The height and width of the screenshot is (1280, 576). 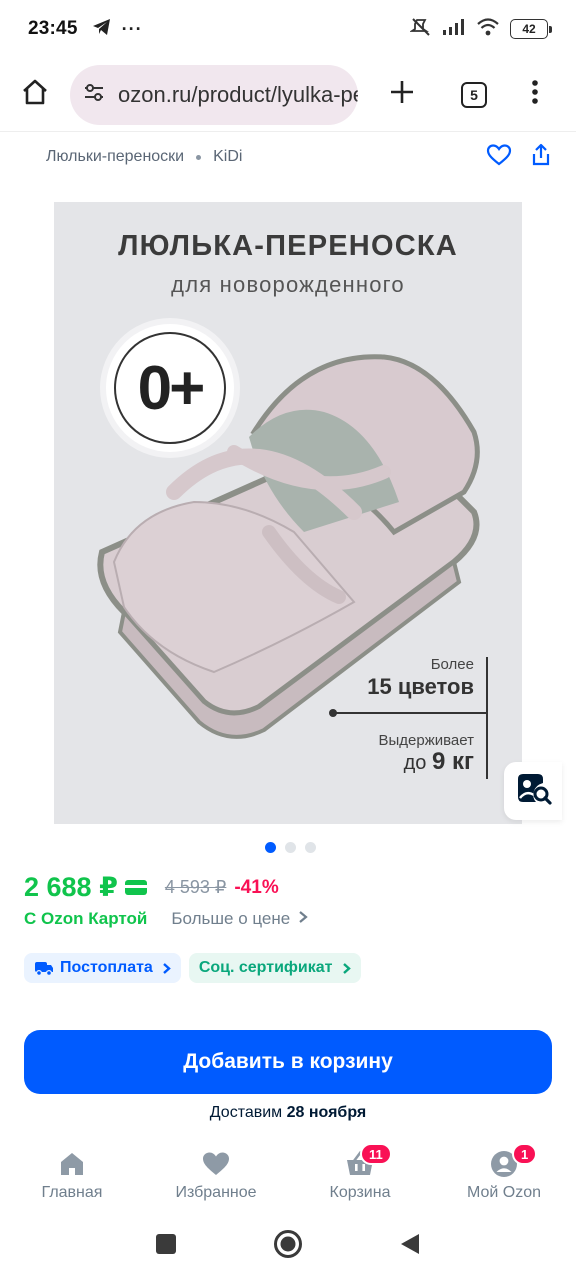 What do you see at coordinates (106, 967) in the screenshot?
I see `postpay-label: Постоплата` at bounding box center [106, 967].